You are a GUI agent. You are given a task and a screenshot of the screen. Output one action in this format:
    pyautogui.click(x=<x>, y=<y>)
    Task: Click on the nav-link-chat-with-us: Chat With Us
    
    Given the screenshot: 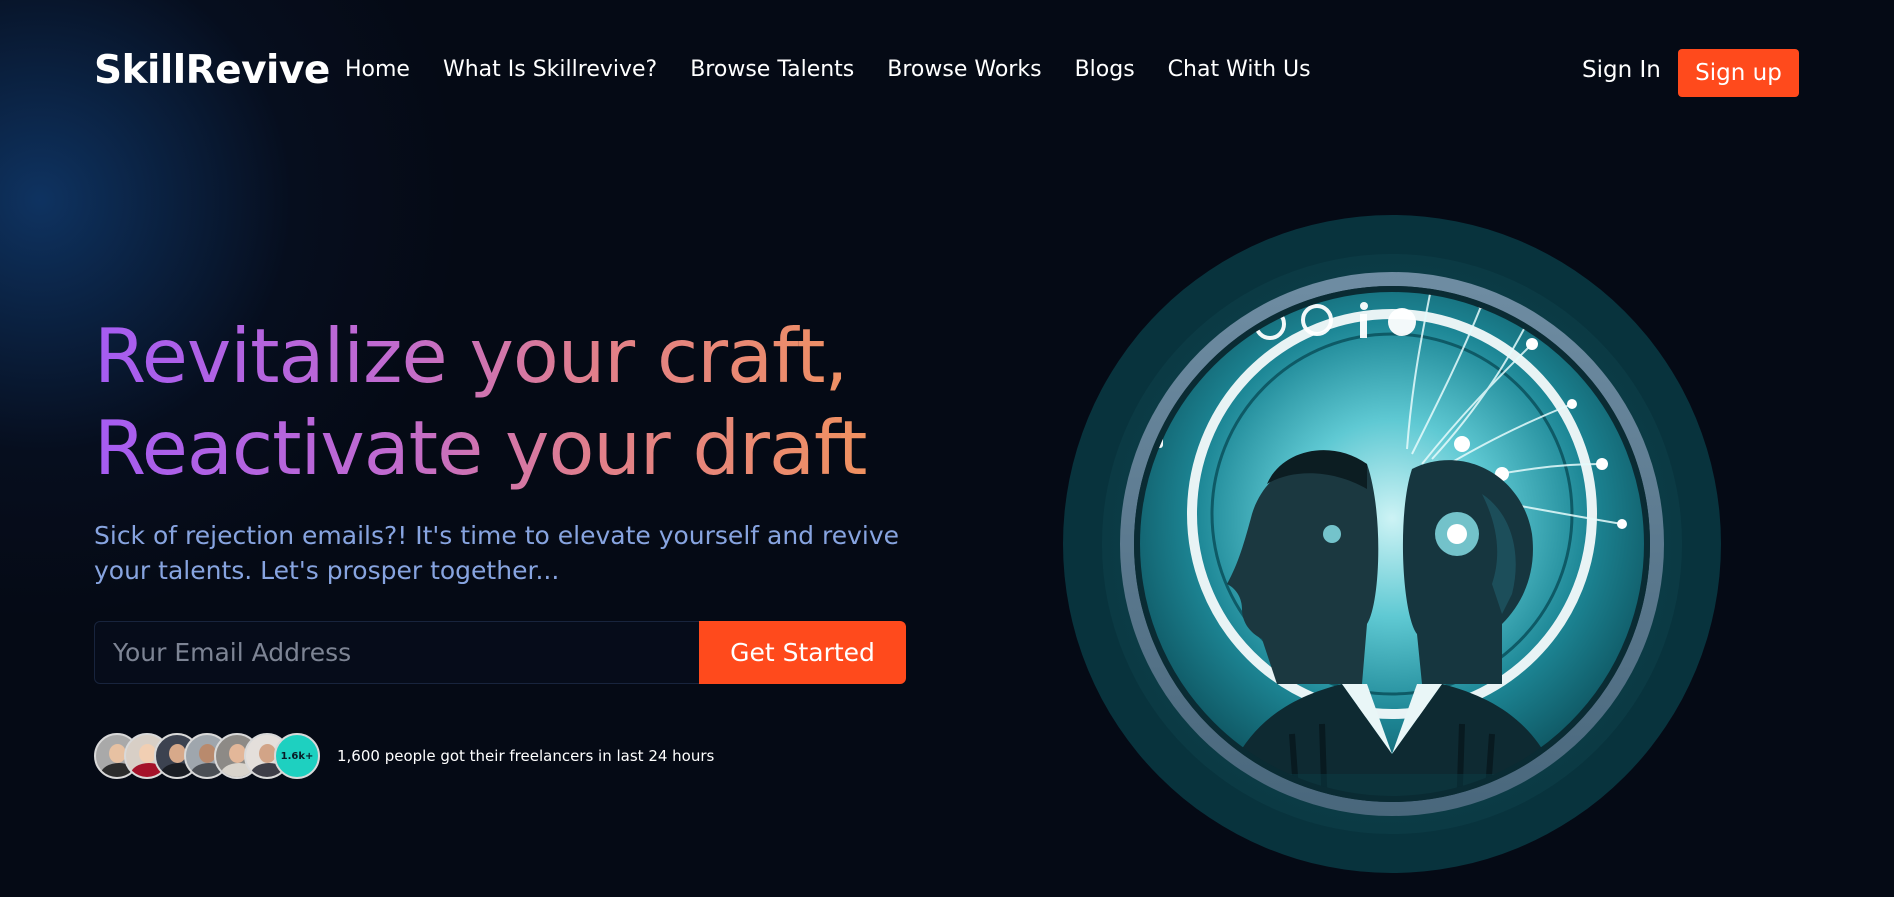 What is the action you would take?
    pyautogui.click(x=1239, y=69)
    